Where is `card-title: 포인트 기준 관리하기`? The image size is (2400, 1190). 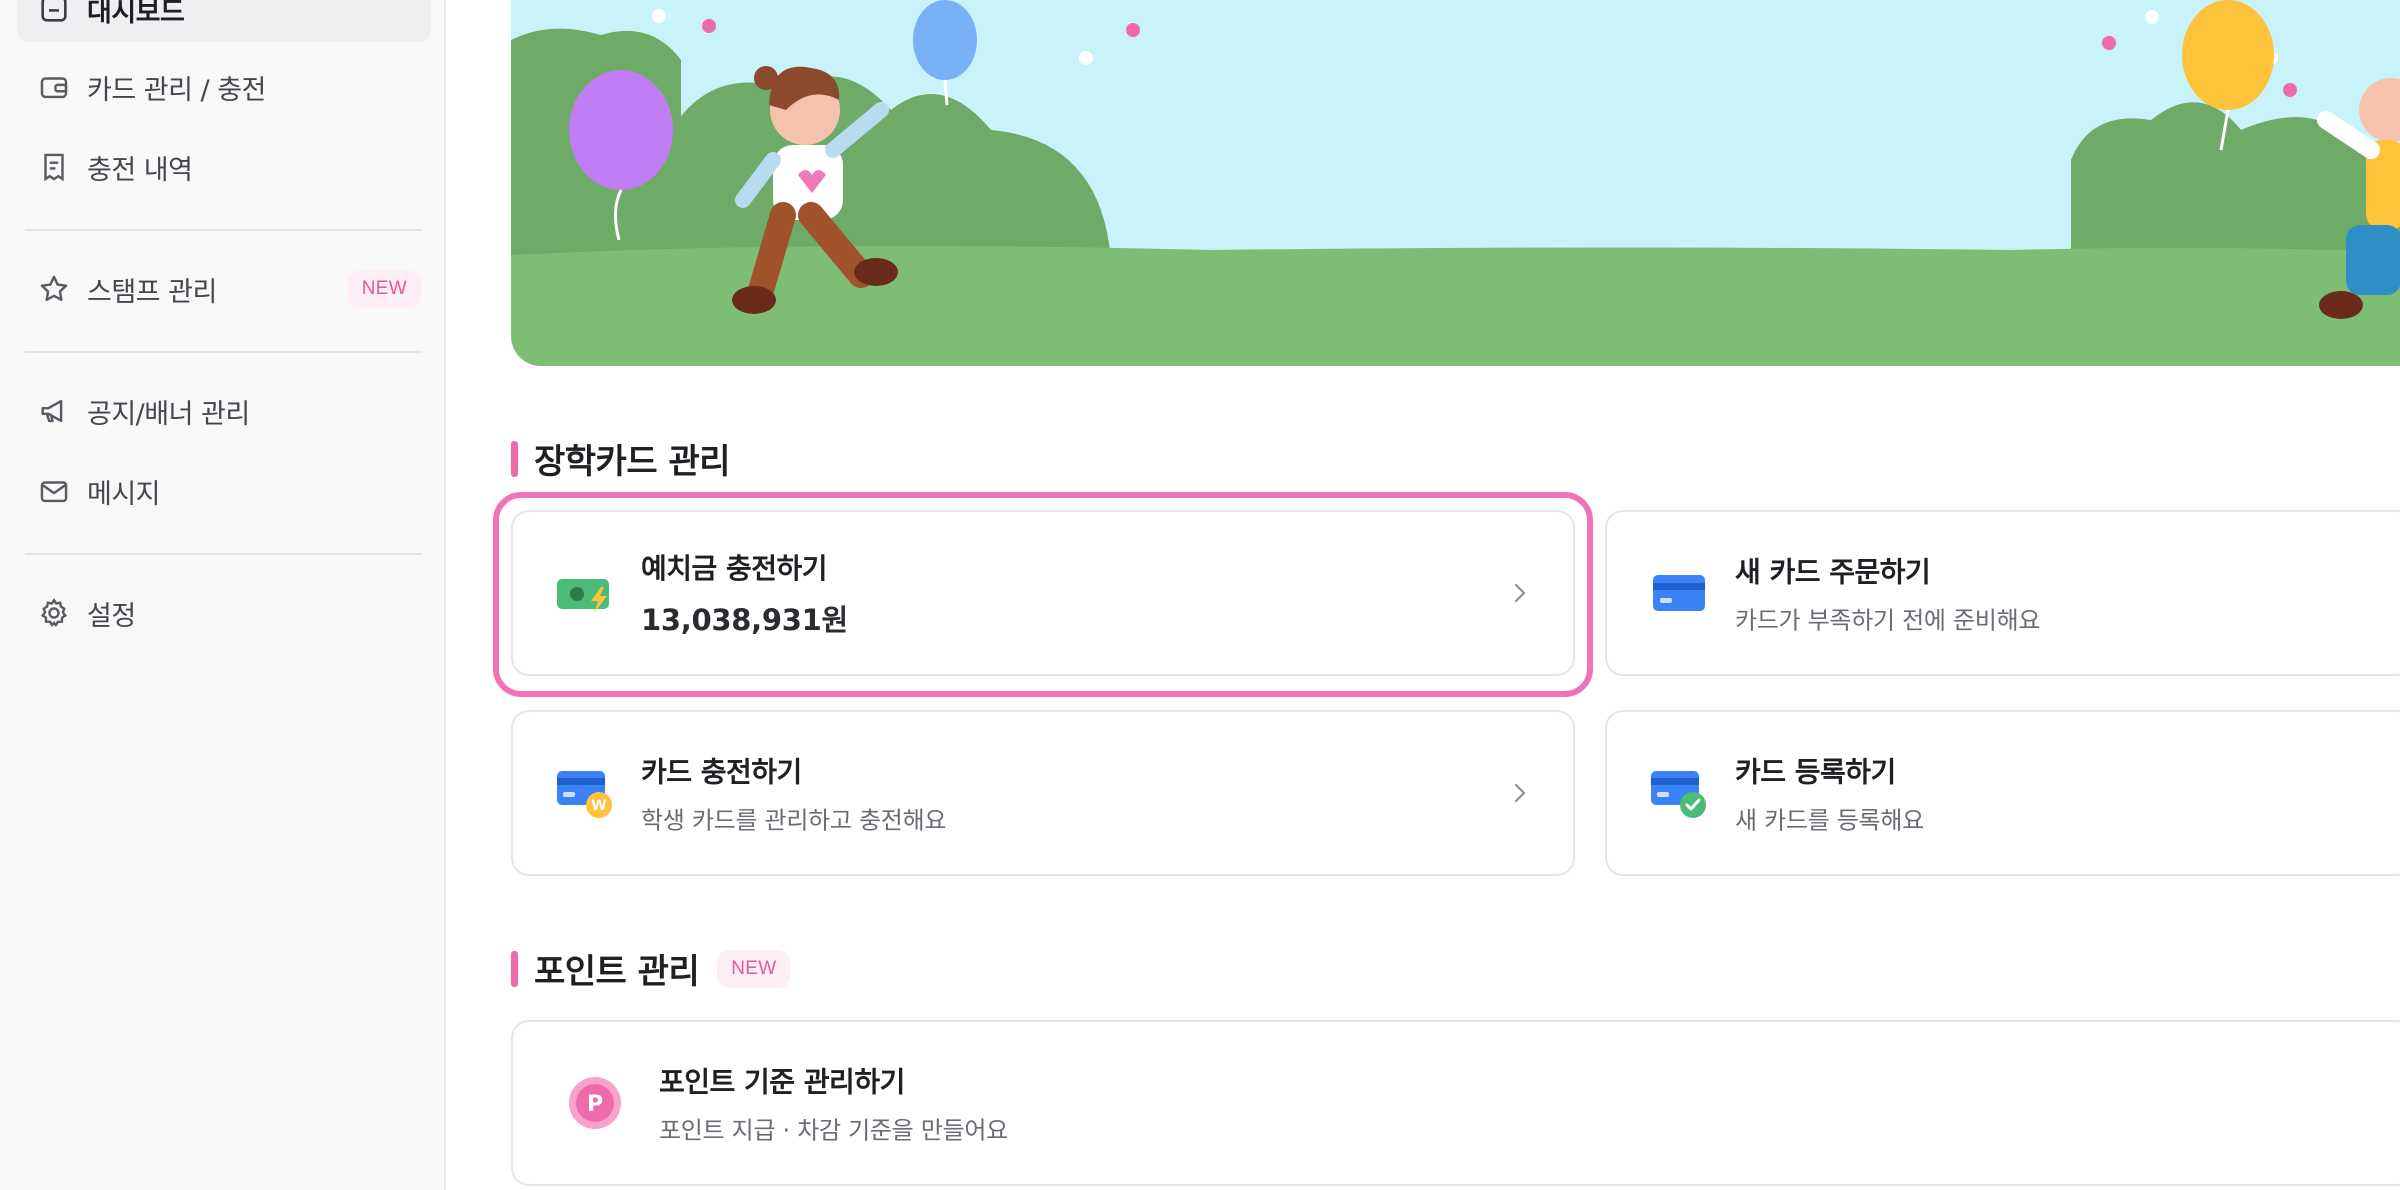
card-title: 포인트 기준 관리하기 is located at coordinates (782, 1082).